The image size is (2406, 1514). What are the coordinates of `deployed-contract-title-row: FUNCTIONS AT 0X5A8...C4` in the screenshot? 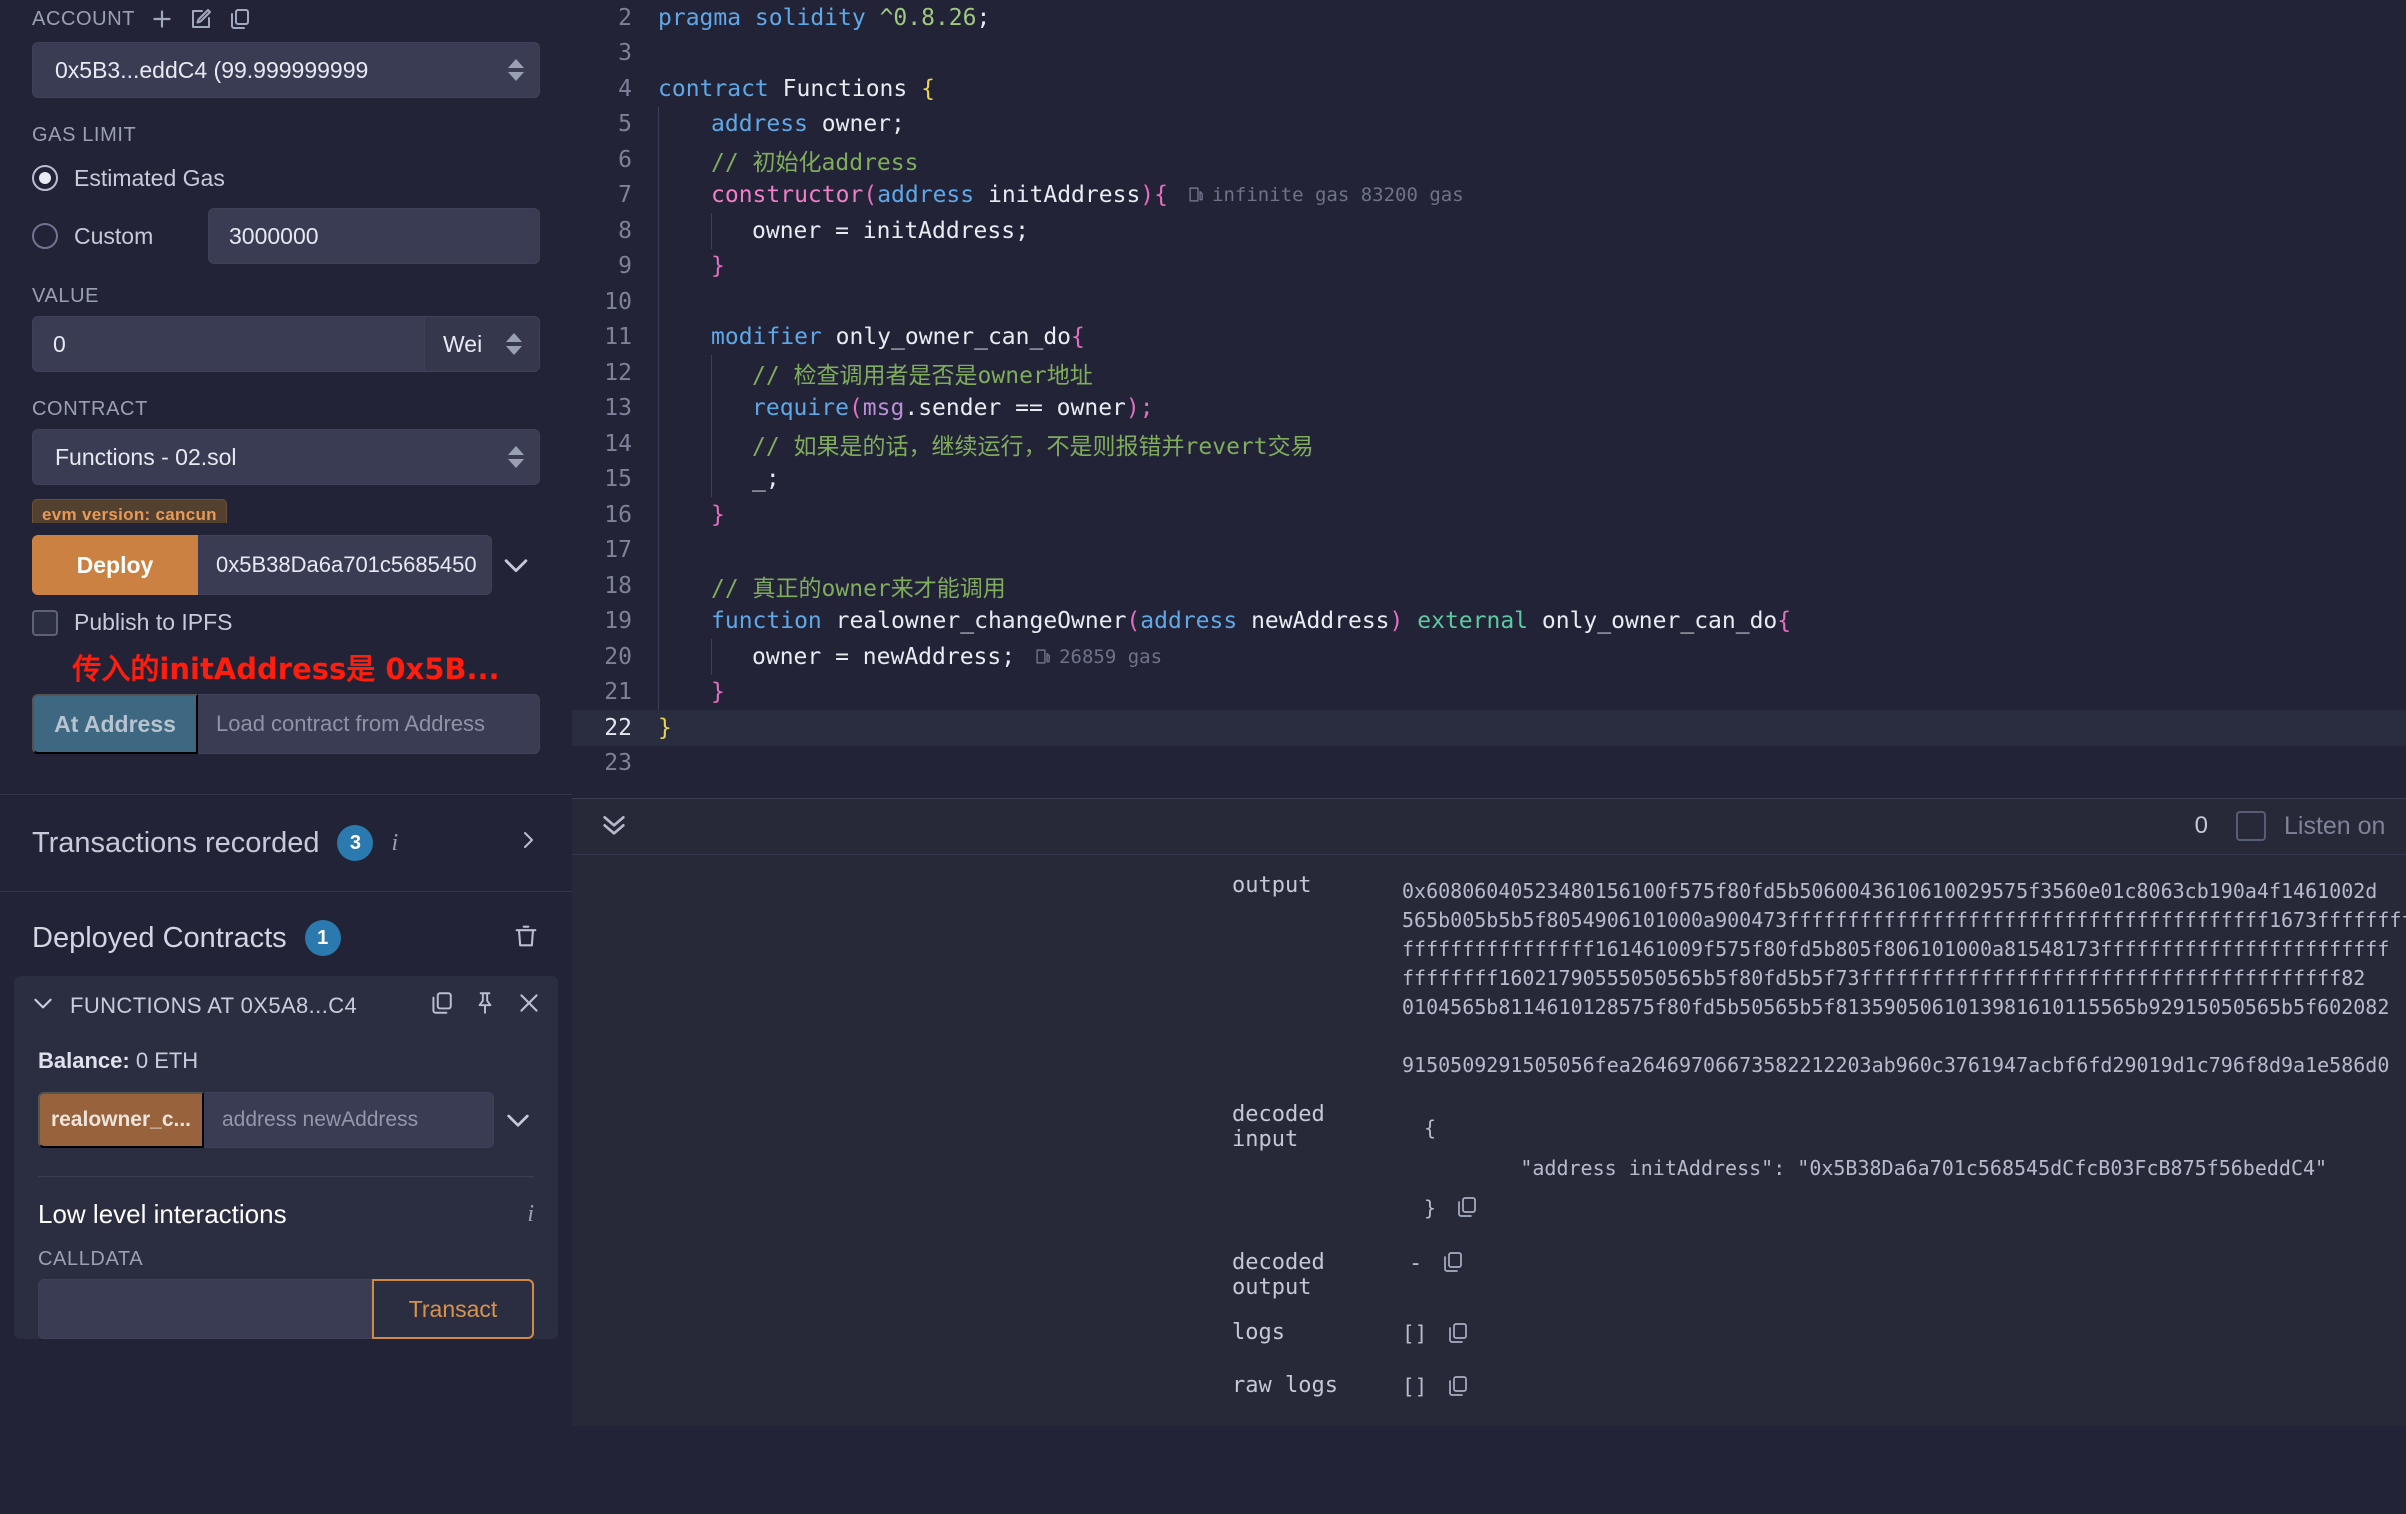 It's located at (286, 1006).